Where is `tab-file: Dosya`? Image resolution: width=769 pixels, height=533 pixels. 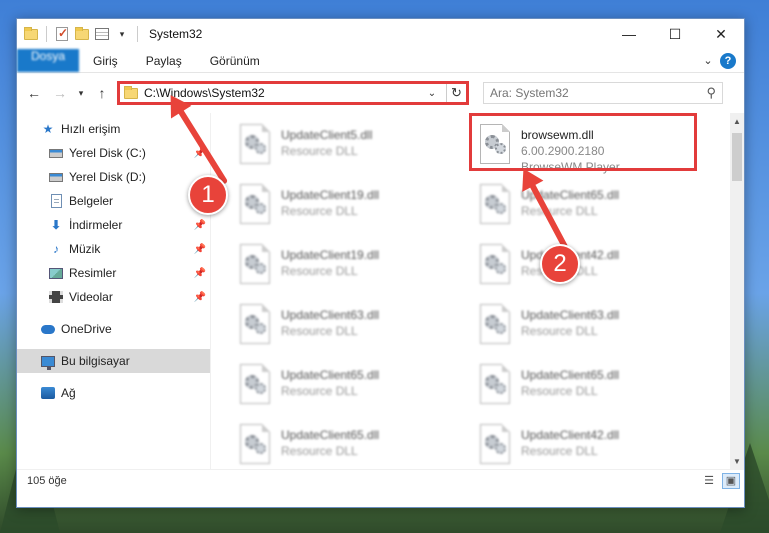
tab-file: Dosya is located at coordinates (48, 60).